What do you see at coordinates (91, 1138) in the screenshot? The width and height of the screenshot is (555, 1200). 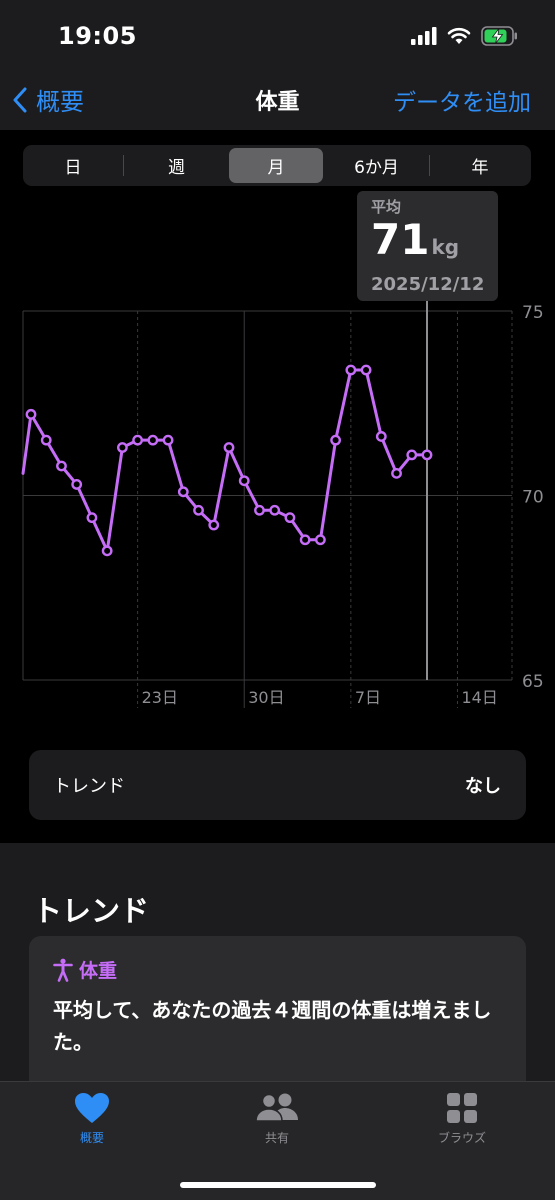 I see `tab-summary-label: 概要` at bounding box center [91, 1138].